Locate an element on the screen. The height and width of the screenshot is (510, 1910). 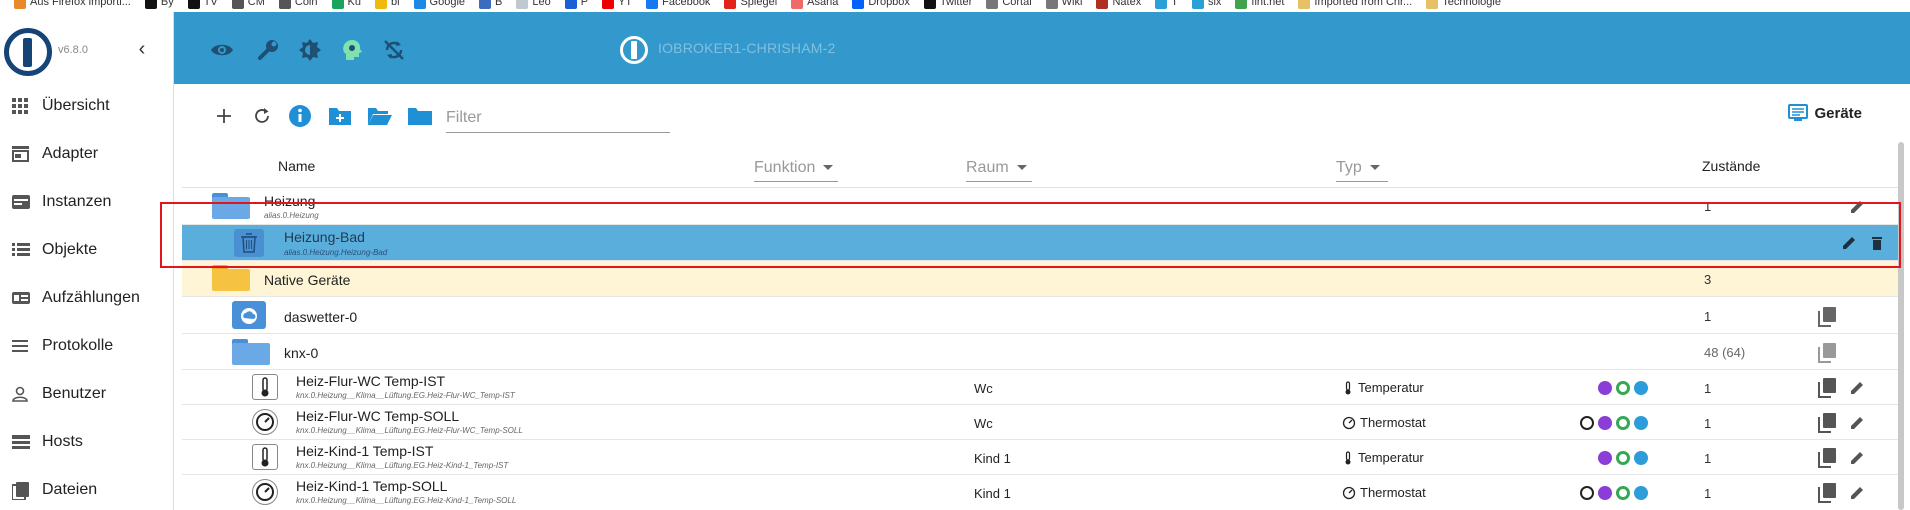
expert-mode-icon is located at coordinates (352, 50).